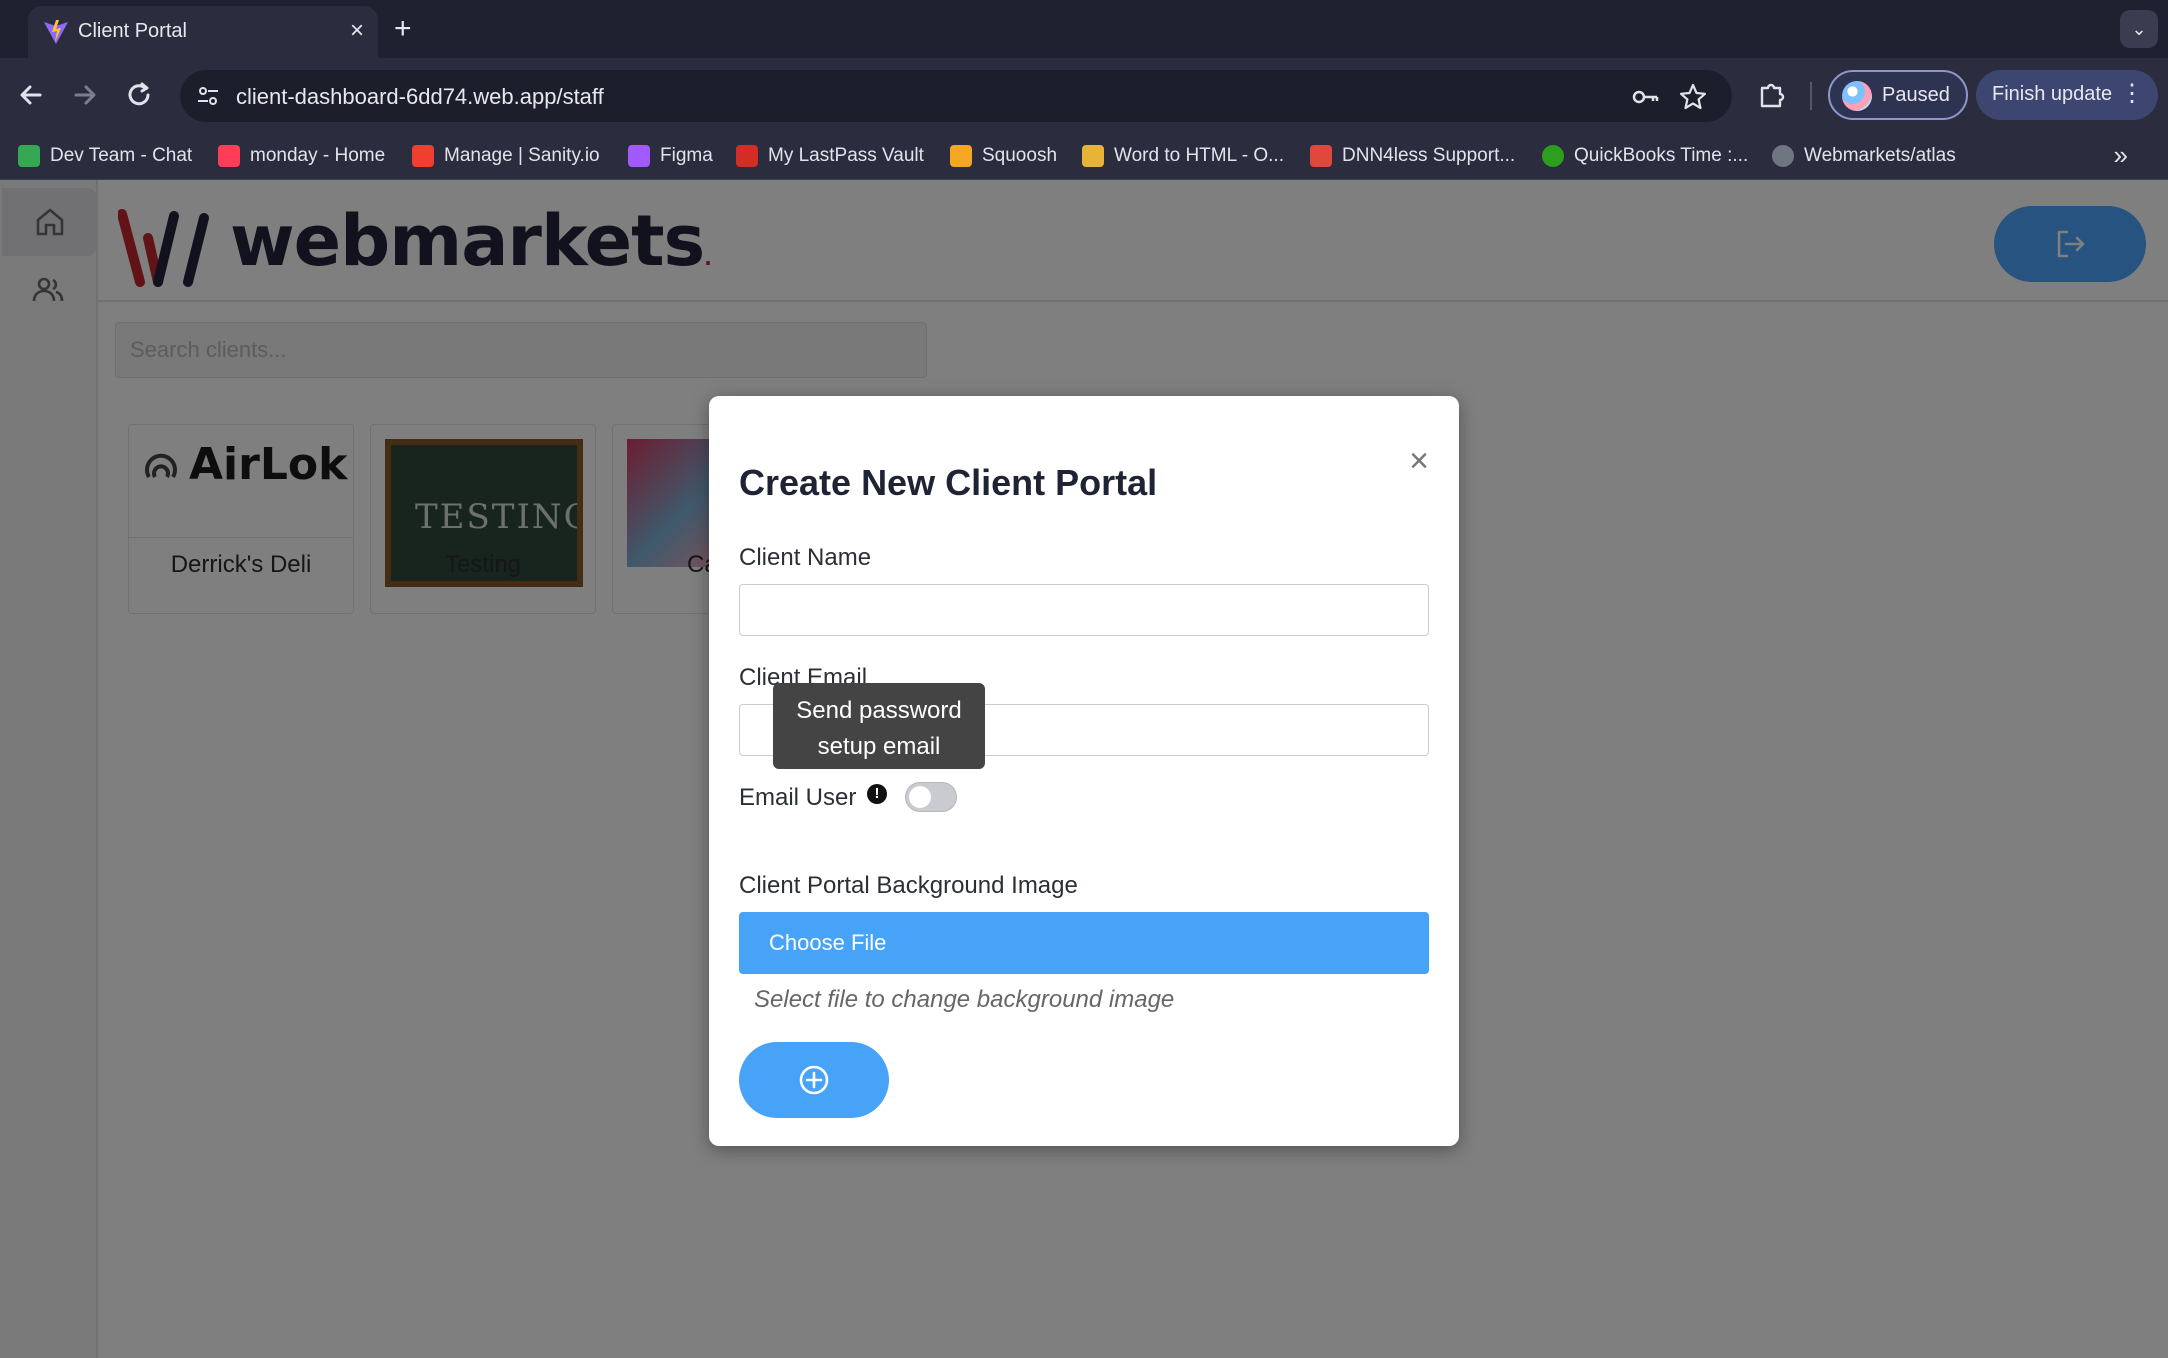 The width and height of the screenshot is (2168, 1358). I want to click on finish-update-button: Finish update ⋮, so click(2067, 95).